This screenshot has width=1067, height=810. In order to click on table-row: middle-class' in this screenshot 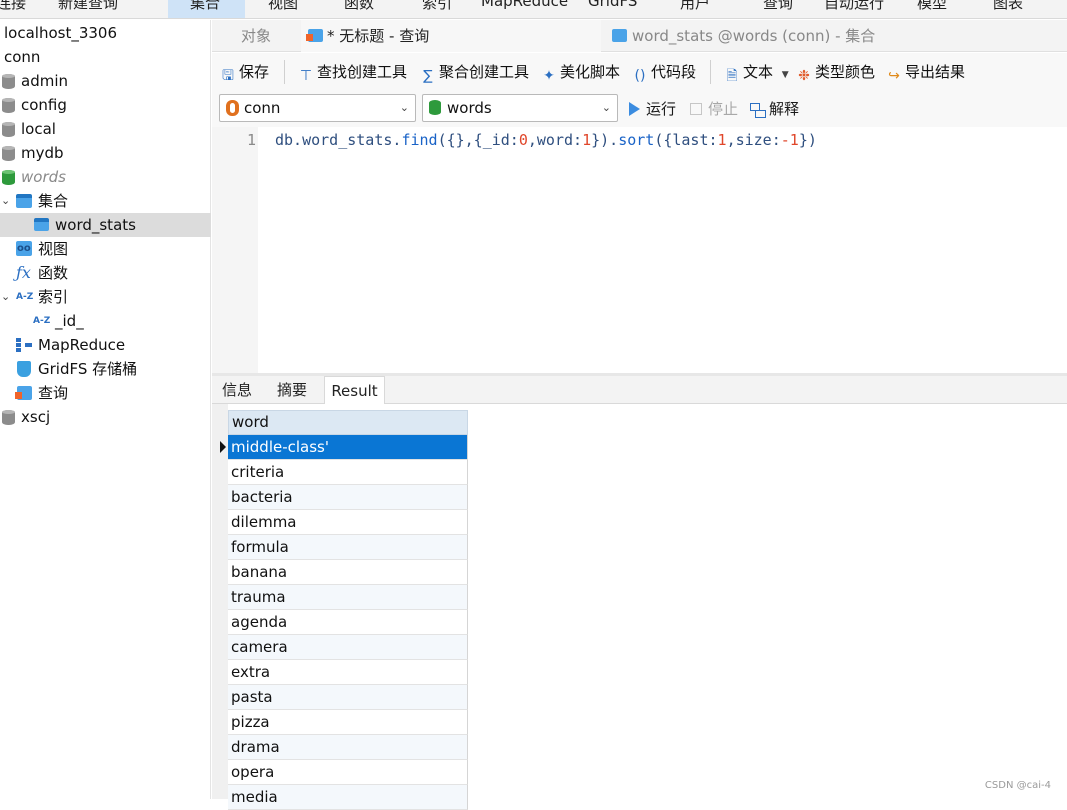, I will do `click(348, 447)`.